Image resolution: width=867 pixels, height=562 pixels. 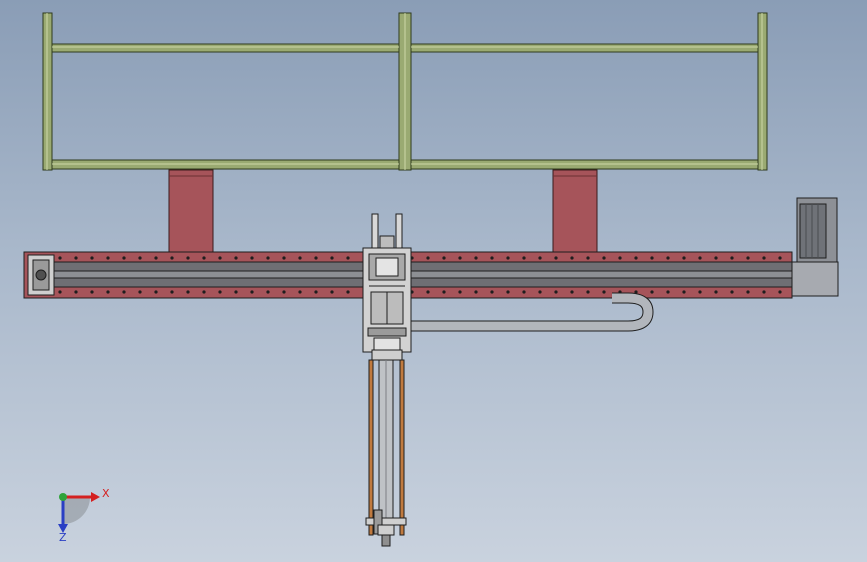 I want to click on triad-x-label: X, so click(x=106, y=493).